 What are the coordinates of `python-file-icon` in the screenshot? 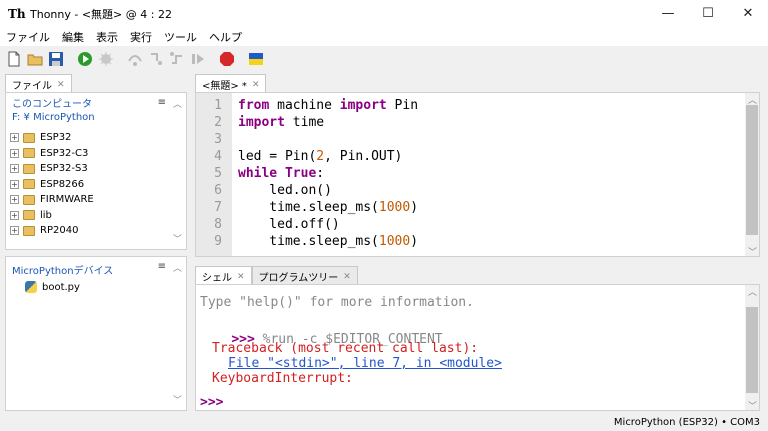 It's located at (31, 287).